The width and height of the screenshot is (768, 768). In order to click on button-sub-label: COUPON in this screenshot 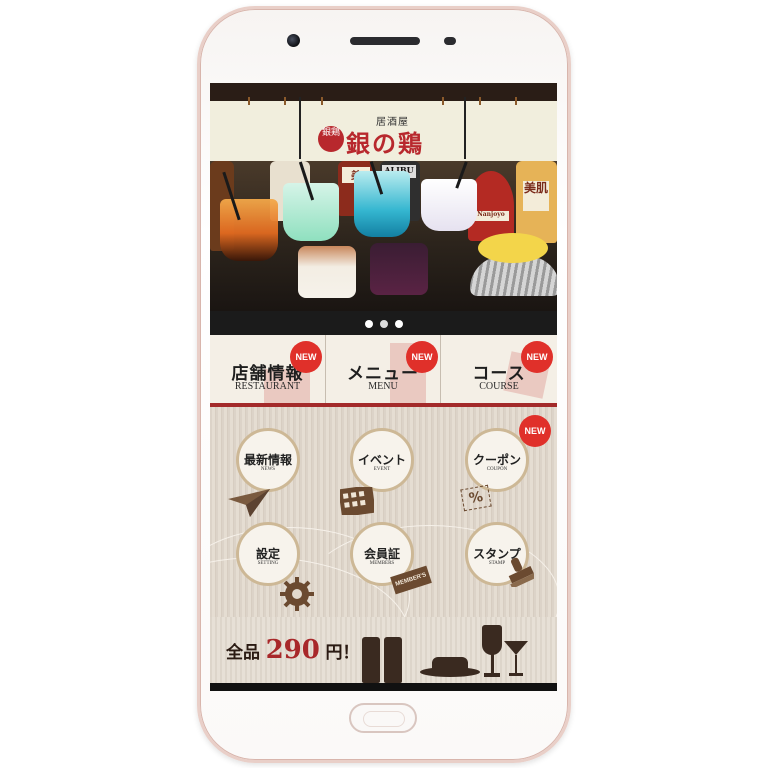, I will do `click(497, 469)`.